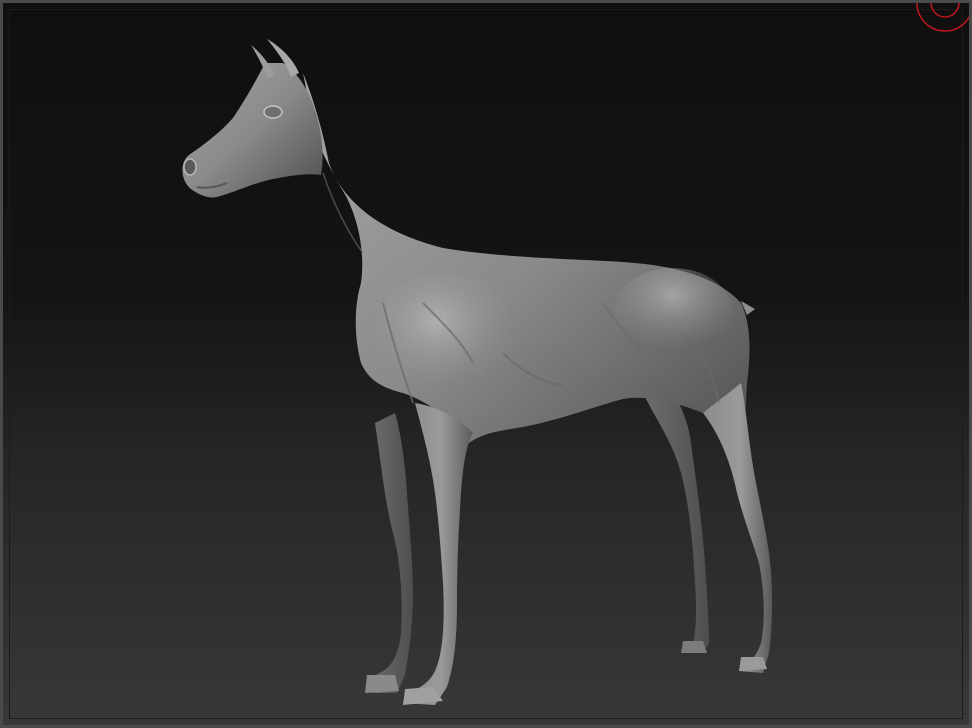 The image size is (972, 728). I want to click on navigation-gizmo-icon, so click(943, 16).